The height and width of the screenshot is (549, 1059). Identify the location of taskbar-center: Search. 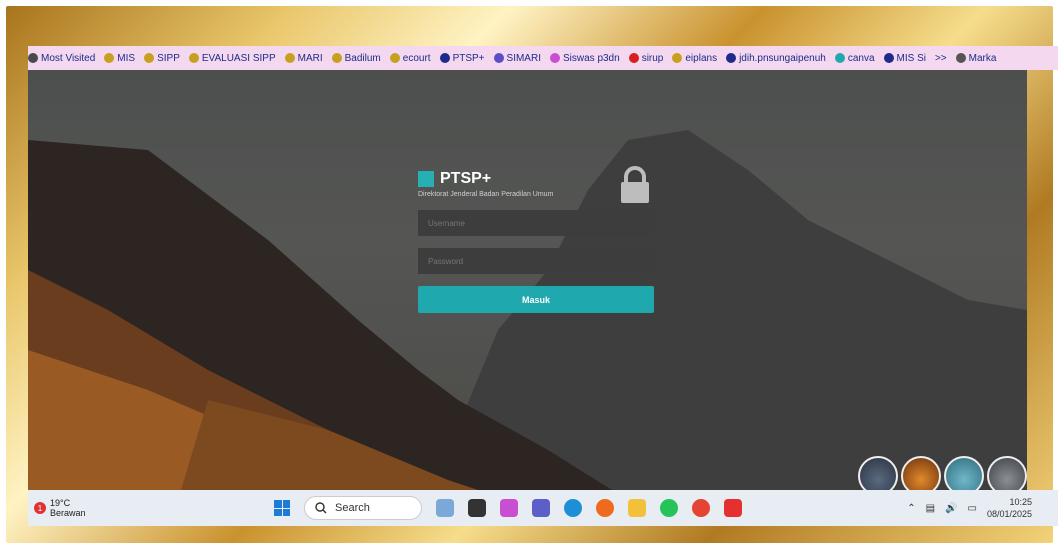
(508, 508).